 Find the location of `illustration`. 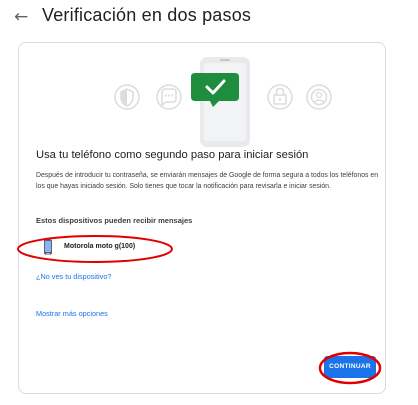

illustration is located at coordinates (223, 102).